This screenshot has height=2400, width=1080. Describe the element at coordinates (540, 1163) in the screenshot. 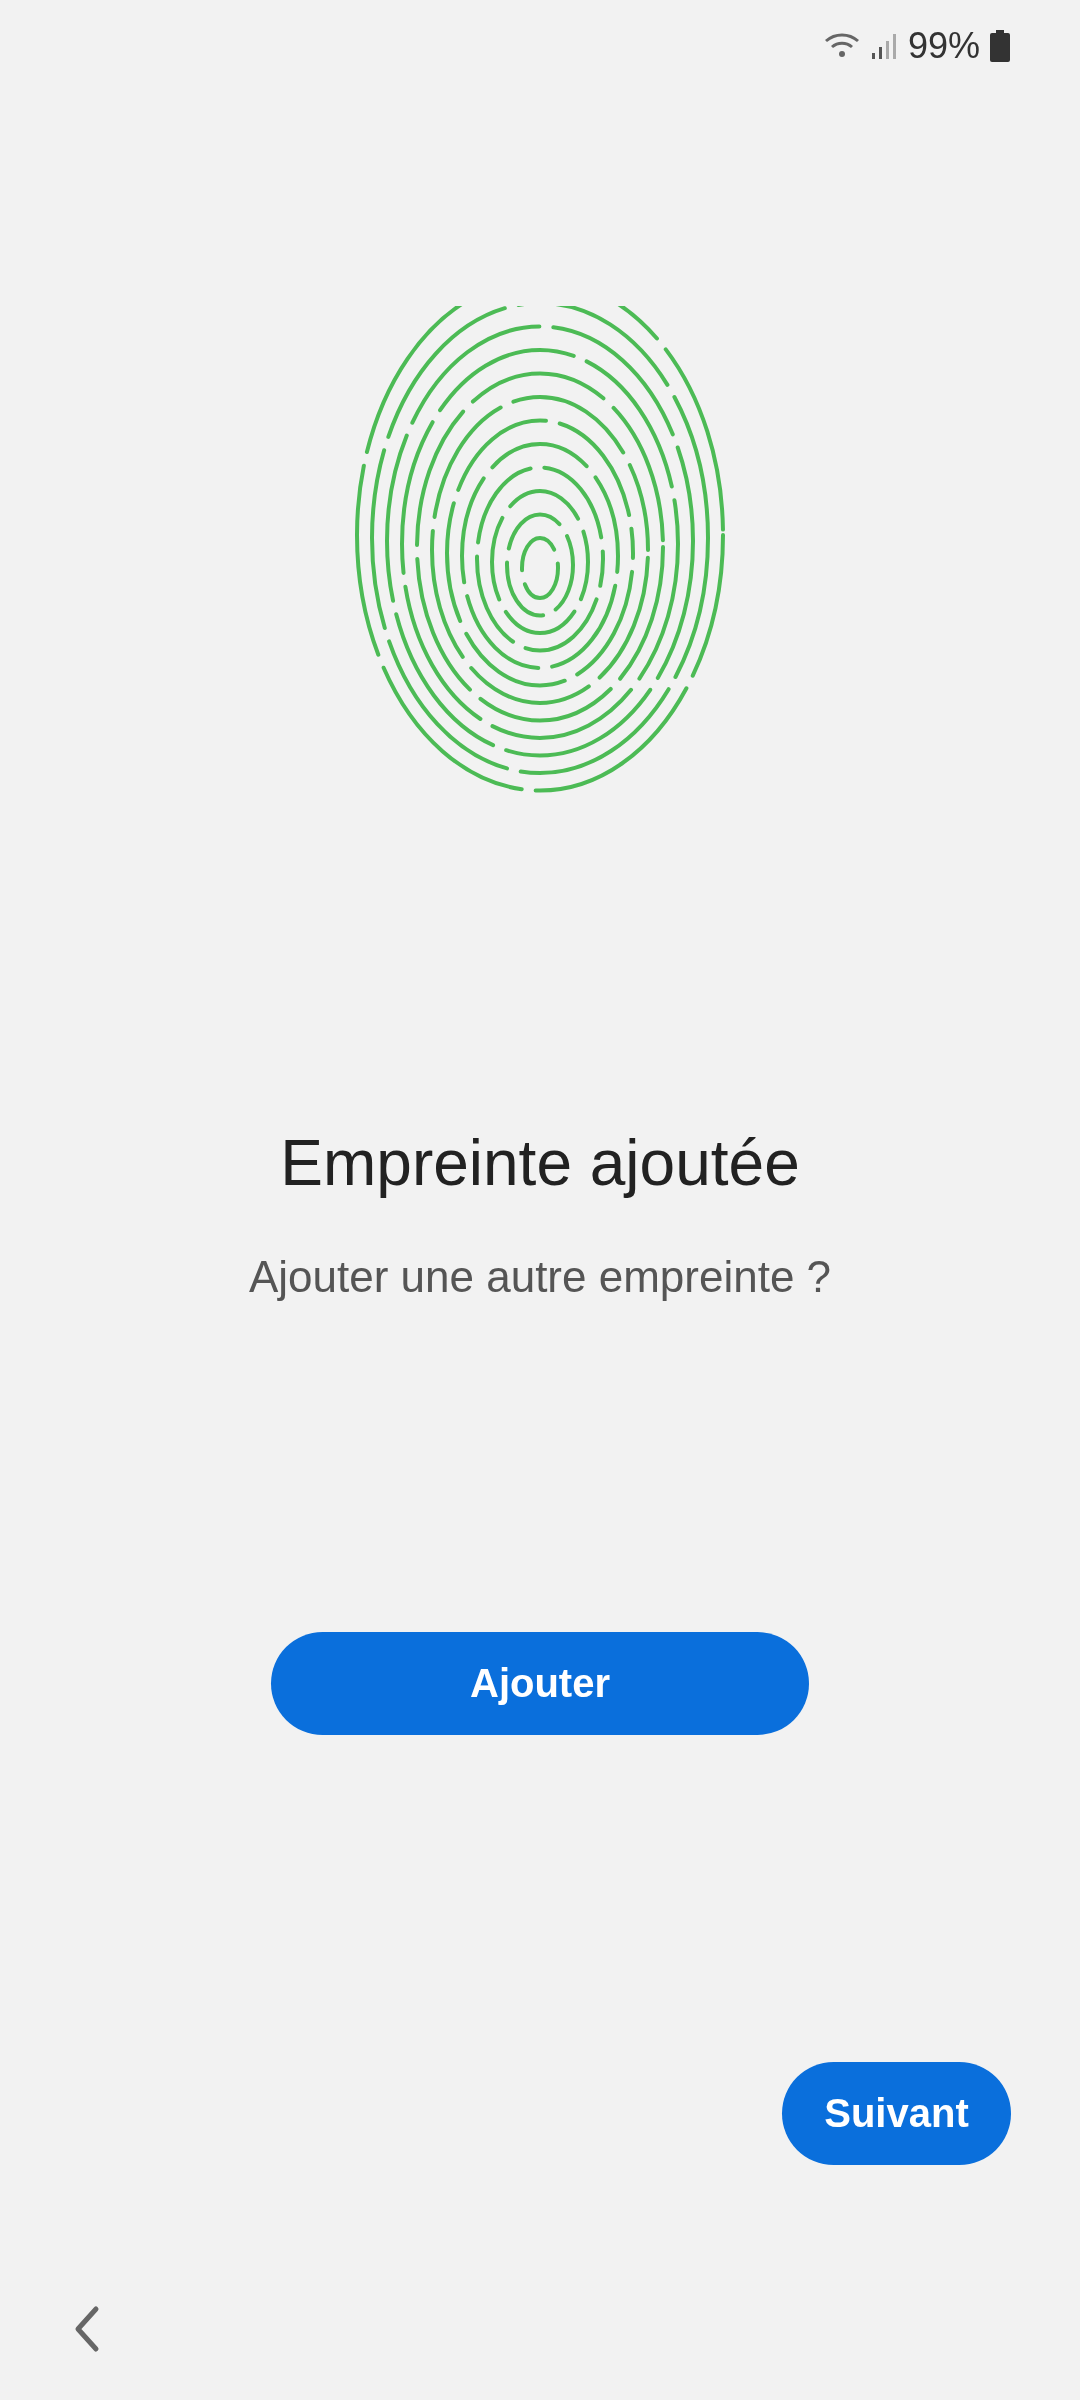

I see `page-title: Empreinte ajoutée` at that location.